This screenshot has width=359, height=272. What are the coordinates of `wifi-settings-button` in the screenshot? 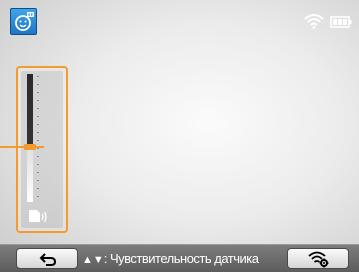 It's located at (318, 258).